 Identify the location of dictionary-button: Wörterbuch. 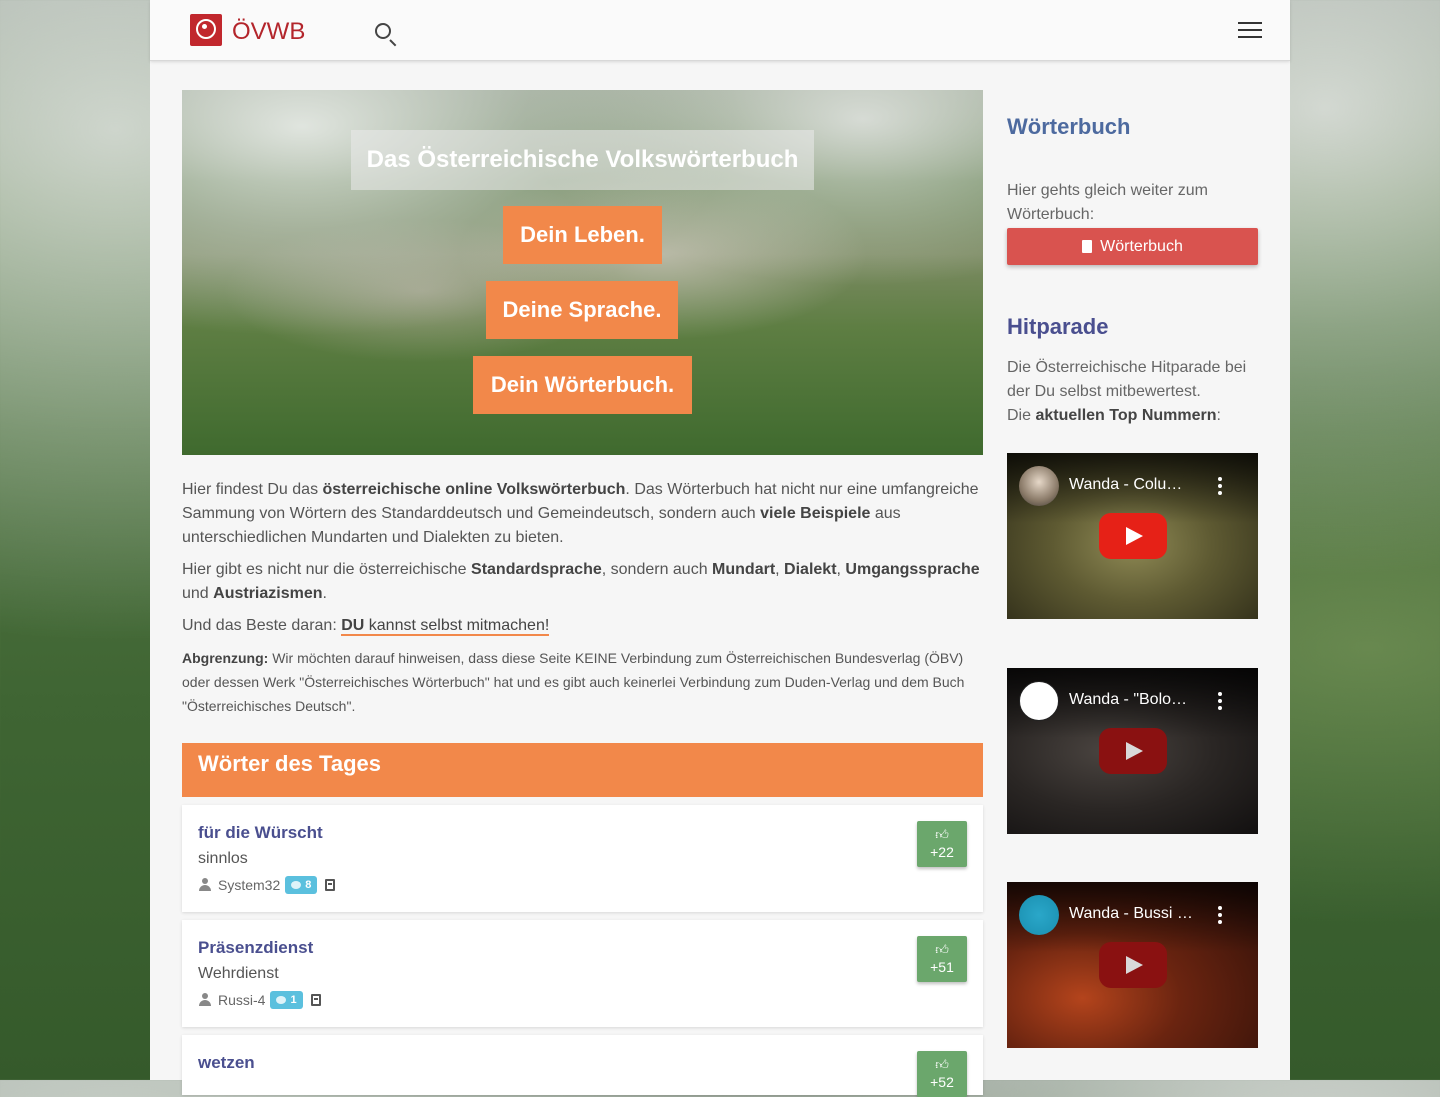
(1132, 246).